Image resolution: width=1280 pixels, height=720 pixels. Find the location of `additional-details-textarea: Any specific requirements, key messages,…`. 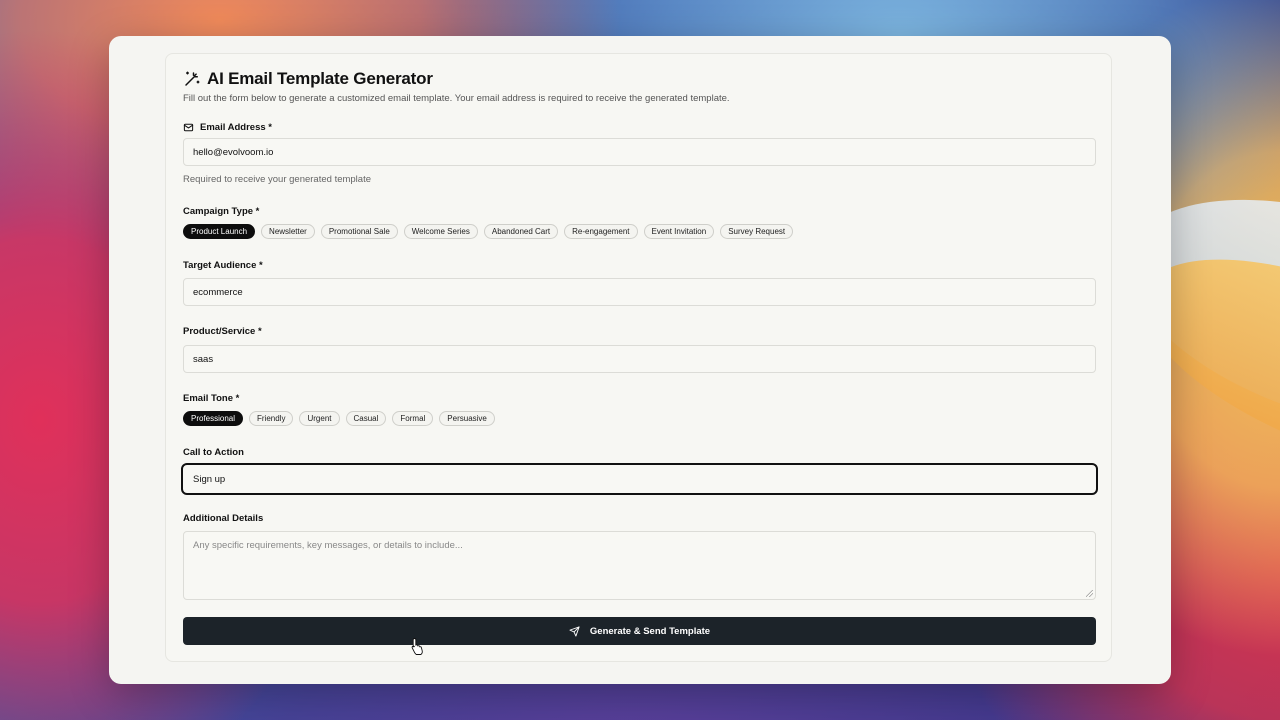

additional-details-textarea: Any specific requirements, key messages,… is located at coordinates (639, 565).